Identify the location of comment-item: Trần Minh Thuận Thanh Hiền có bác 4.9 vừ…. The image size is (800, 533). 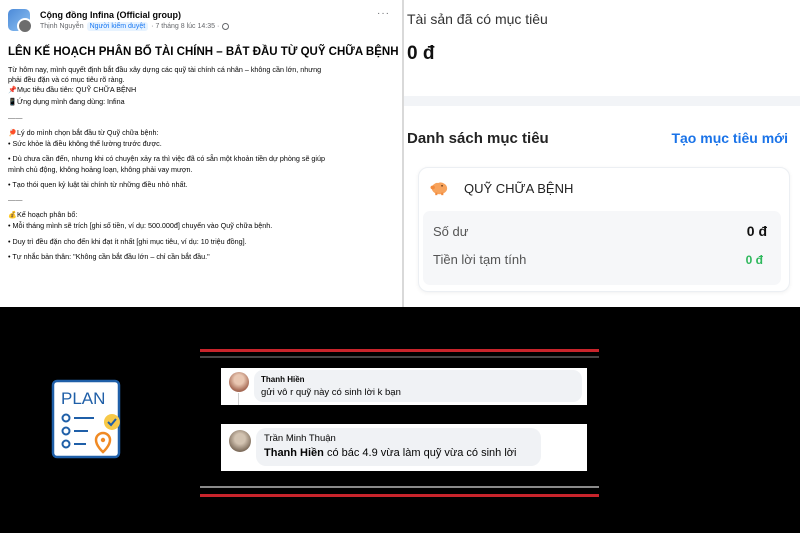
(404, 447).